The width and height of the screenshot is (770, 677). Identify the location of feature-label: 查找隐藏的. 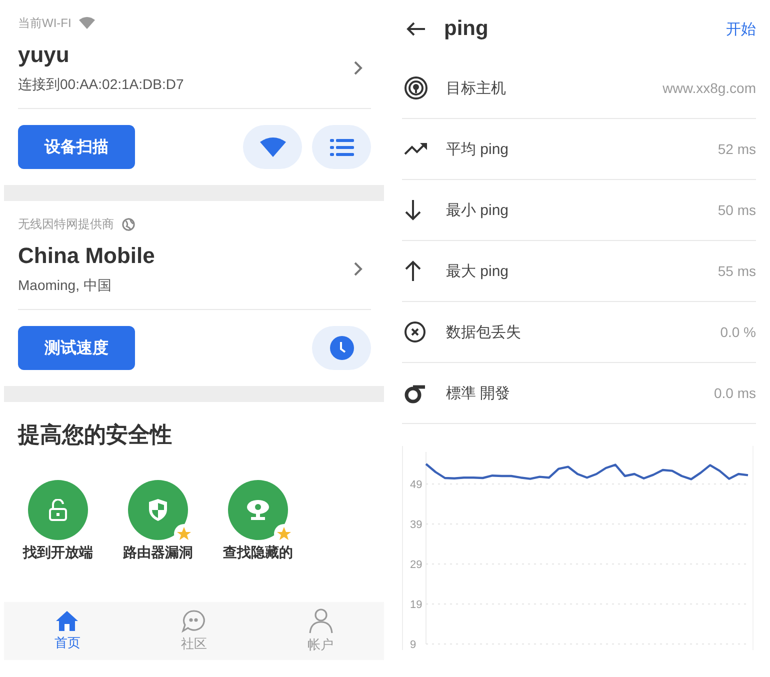
(258, 553).